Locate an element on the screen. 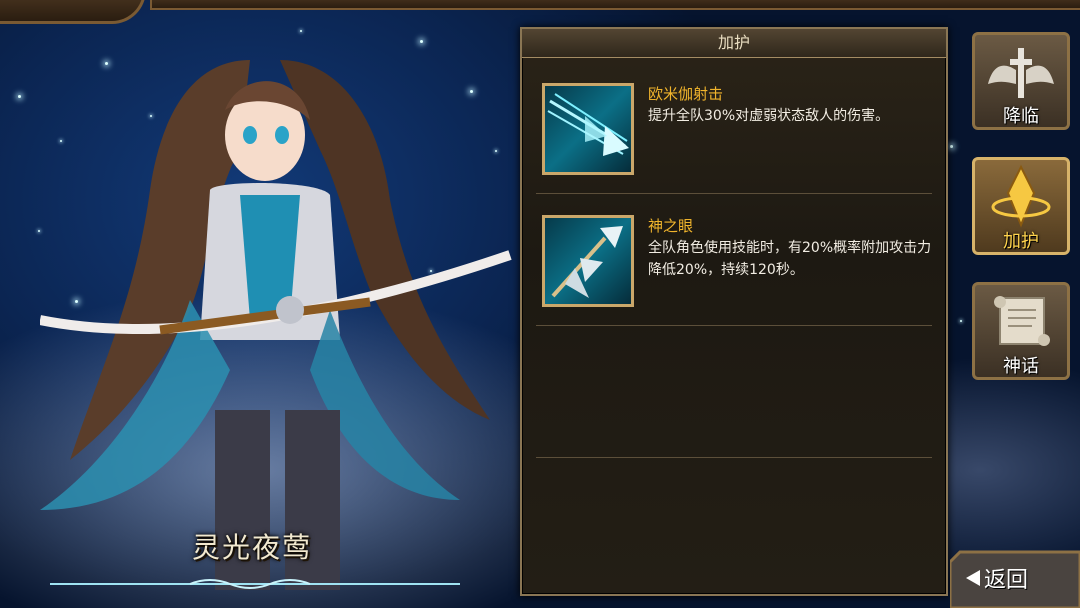 This screenshot has width=1080, height=612. scroll-icon is located at coordinates (1022, 321).